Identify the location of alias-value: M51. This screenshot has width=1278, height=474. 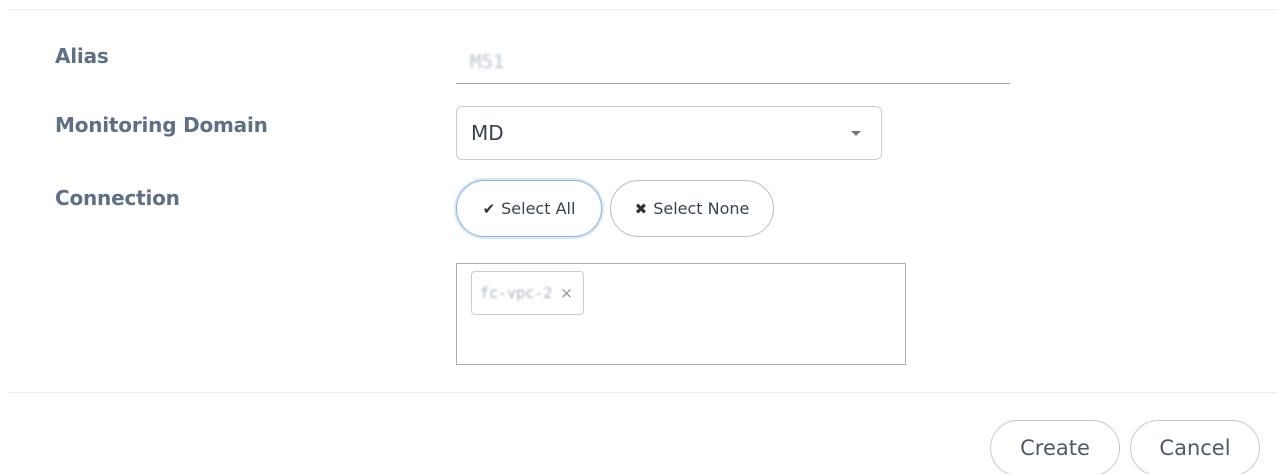
(487, 62).